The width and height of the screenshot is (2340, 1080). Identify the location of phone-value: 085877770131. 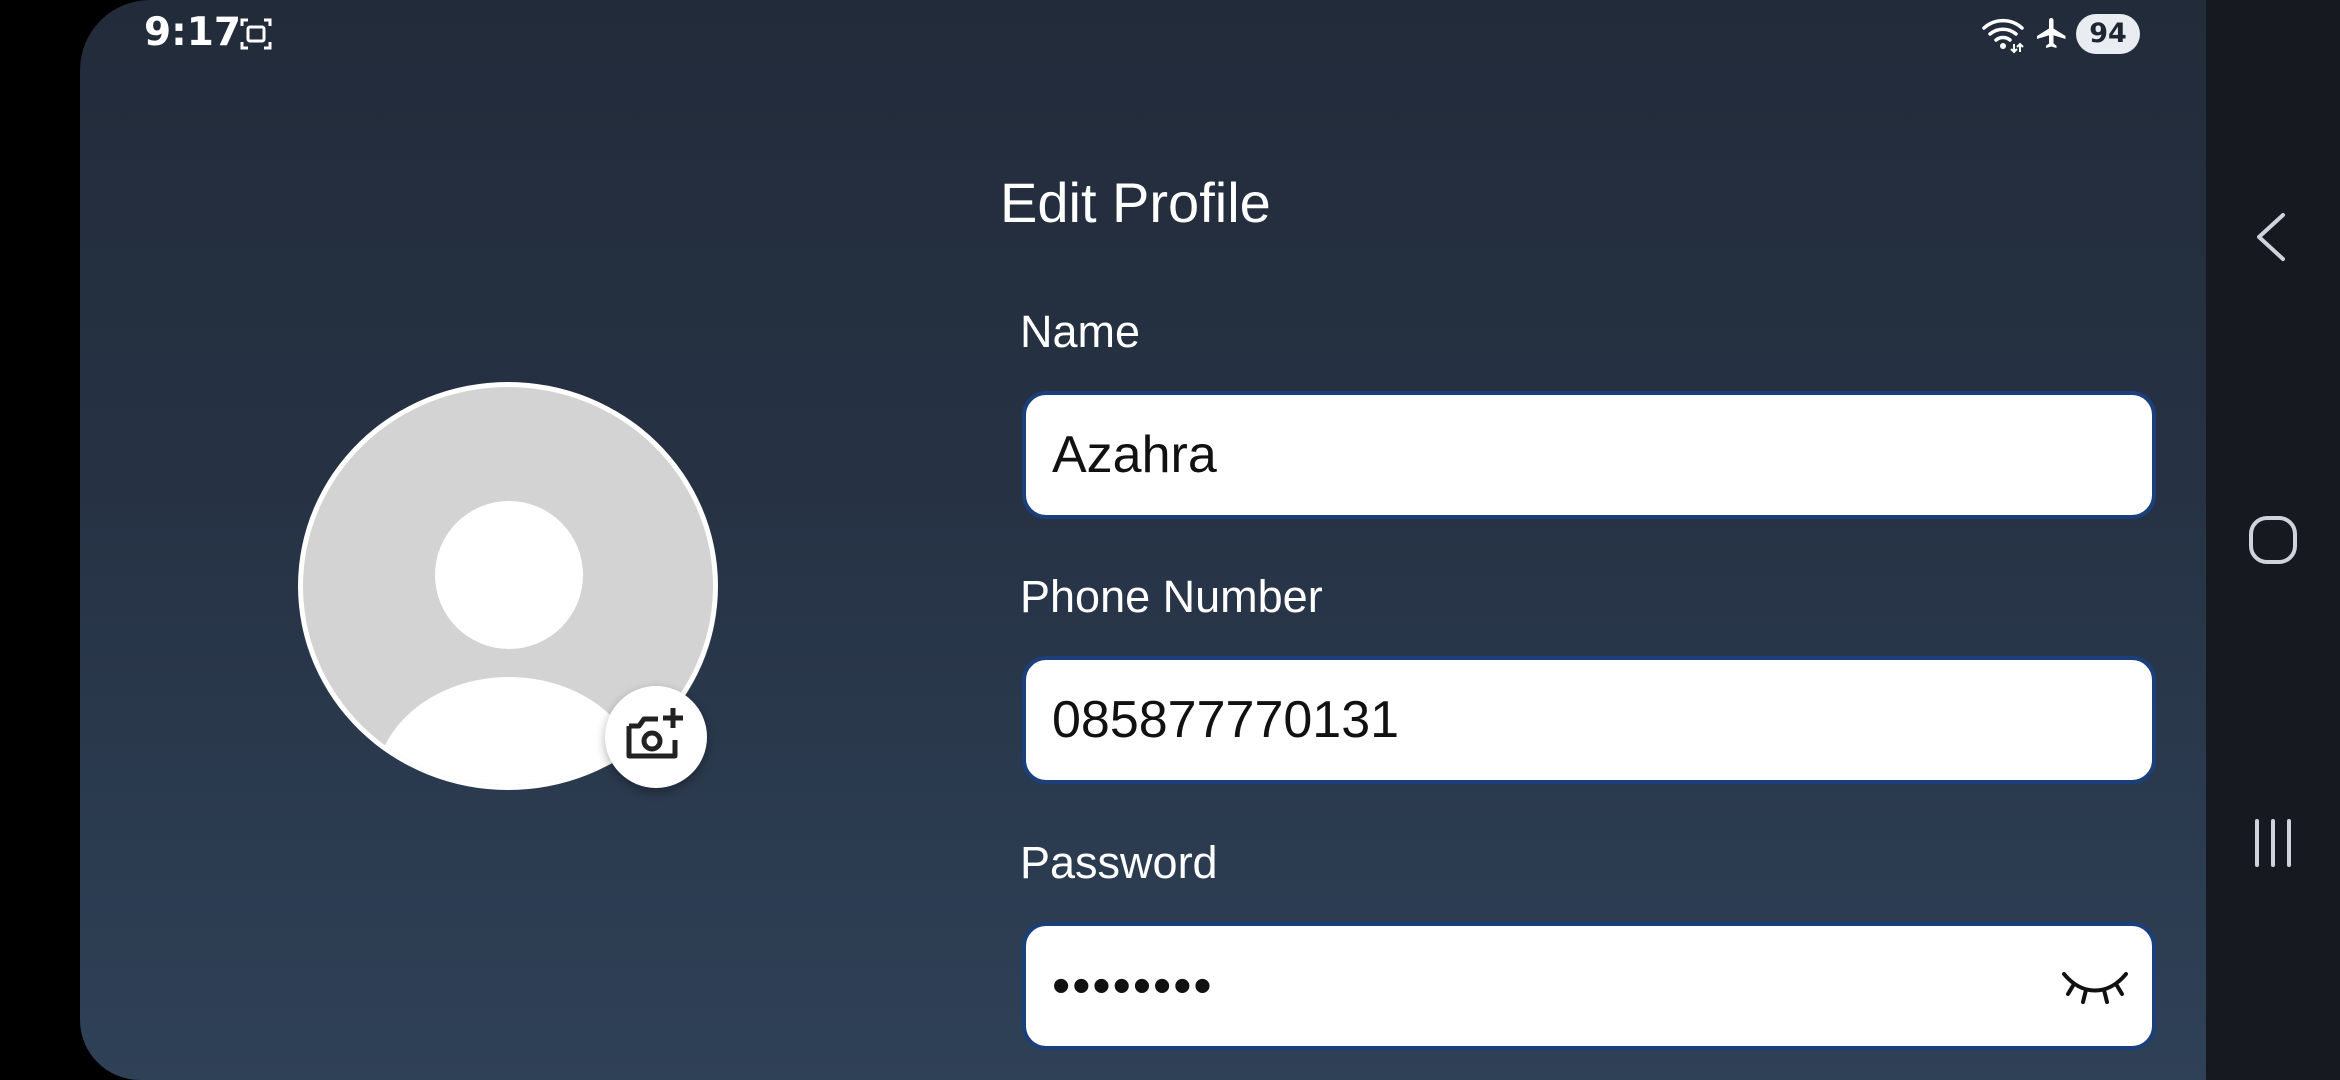
(1226, 720).